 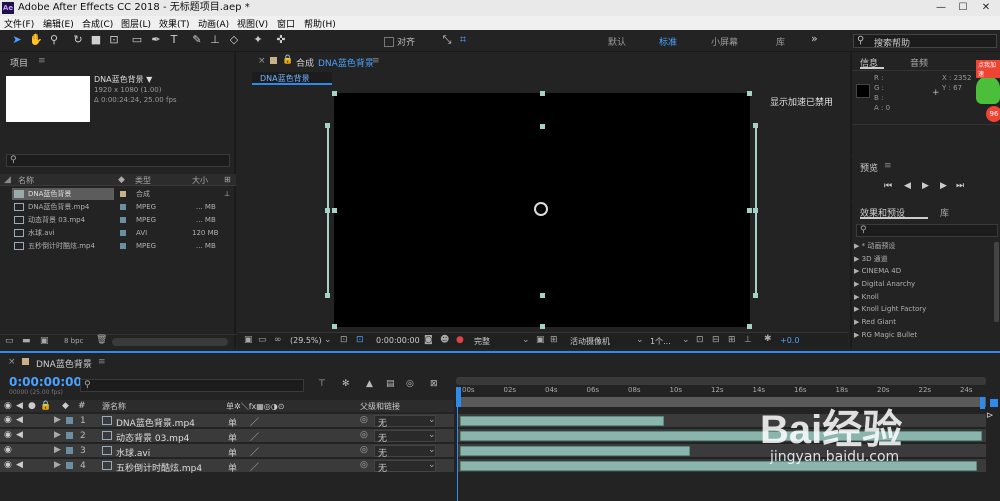 I want to click on comp-viewer-tab: DNA蓝色背景, so click(x=292, y=78).